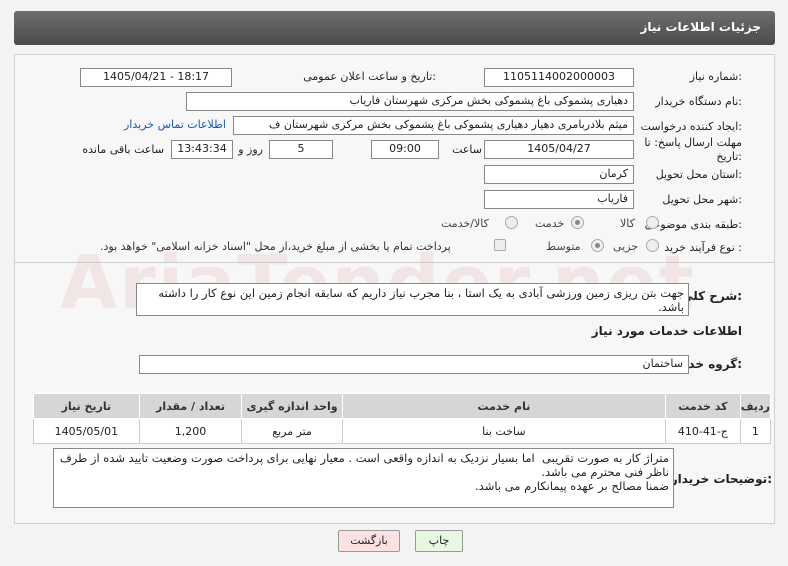 Image resolution: width=788 pixels, height=566 pixels. Describe the element at coordinates (292, 431) in the screenshot. I see `cell-unit: متر مربع` at that location.